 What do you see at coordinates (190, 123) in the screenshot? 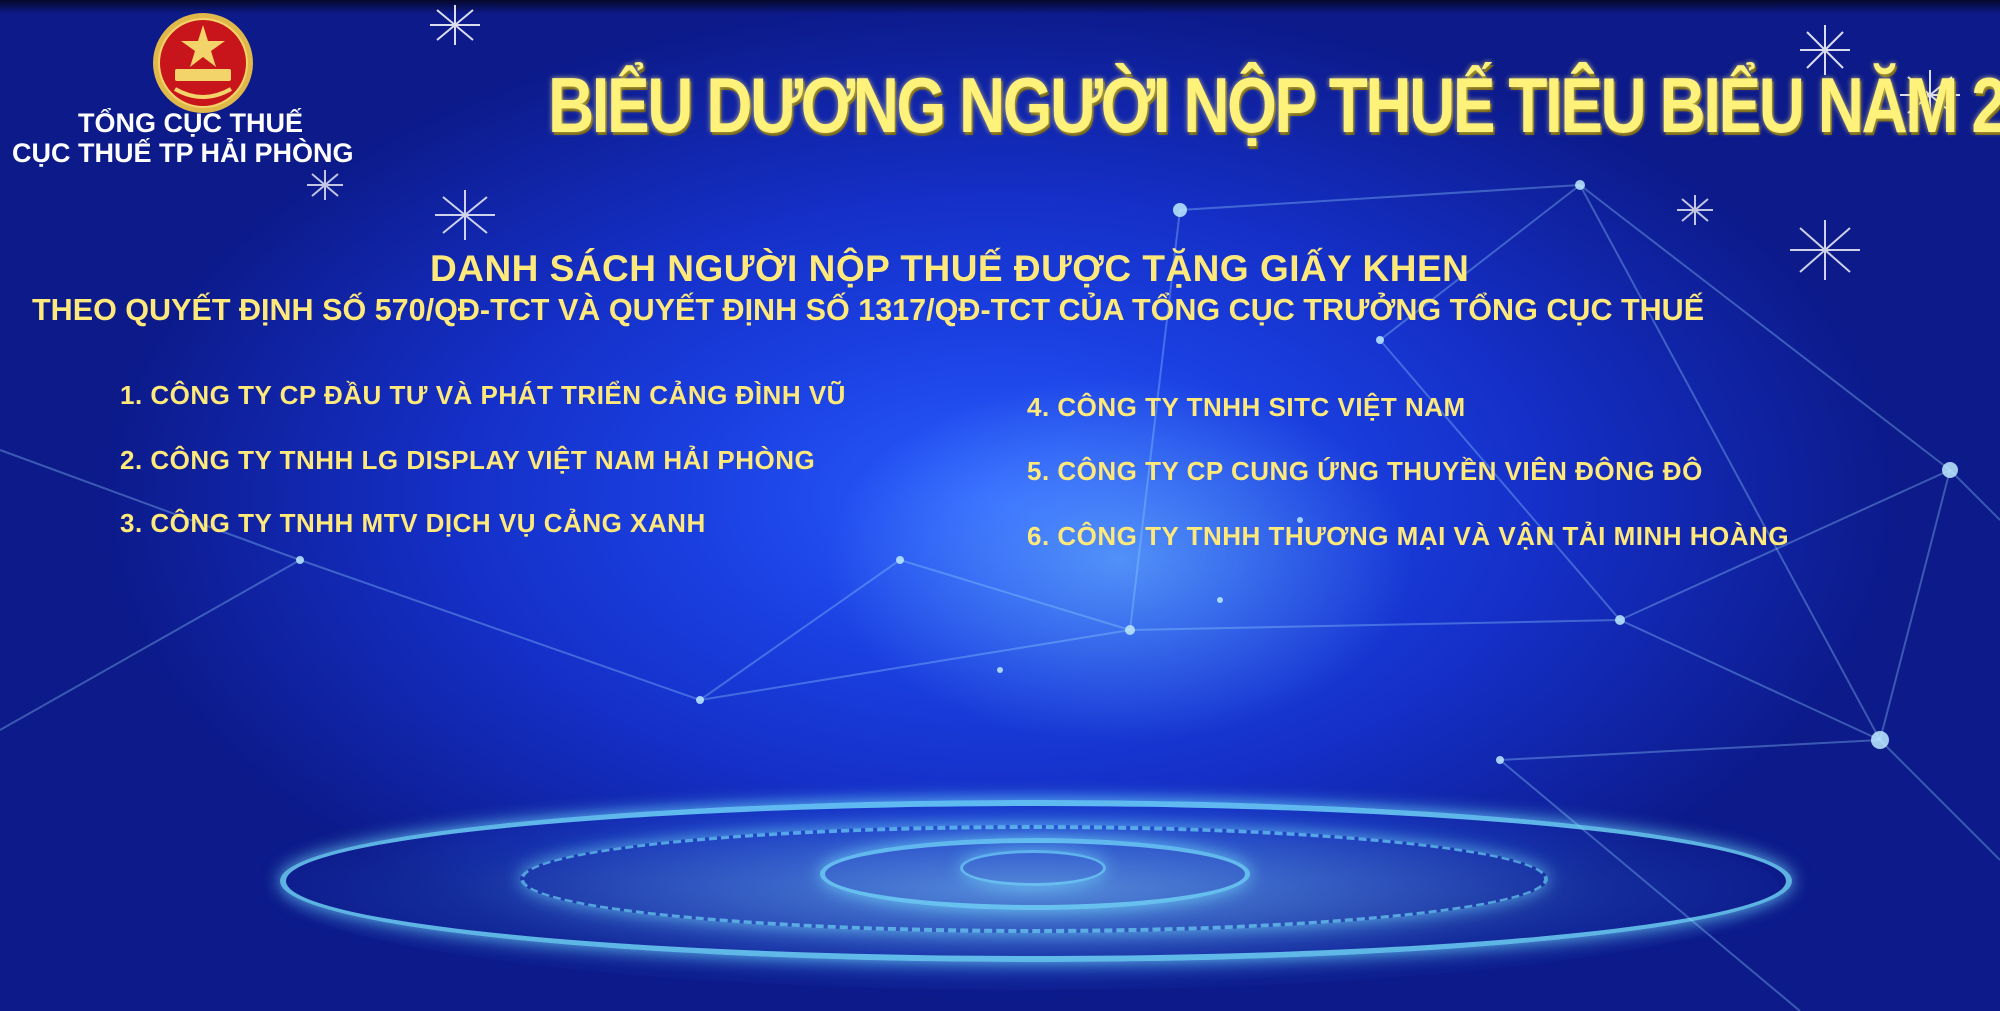
I see `organization-name: TỔNG CỤC THUẾ` at bounding box center [190, 123].